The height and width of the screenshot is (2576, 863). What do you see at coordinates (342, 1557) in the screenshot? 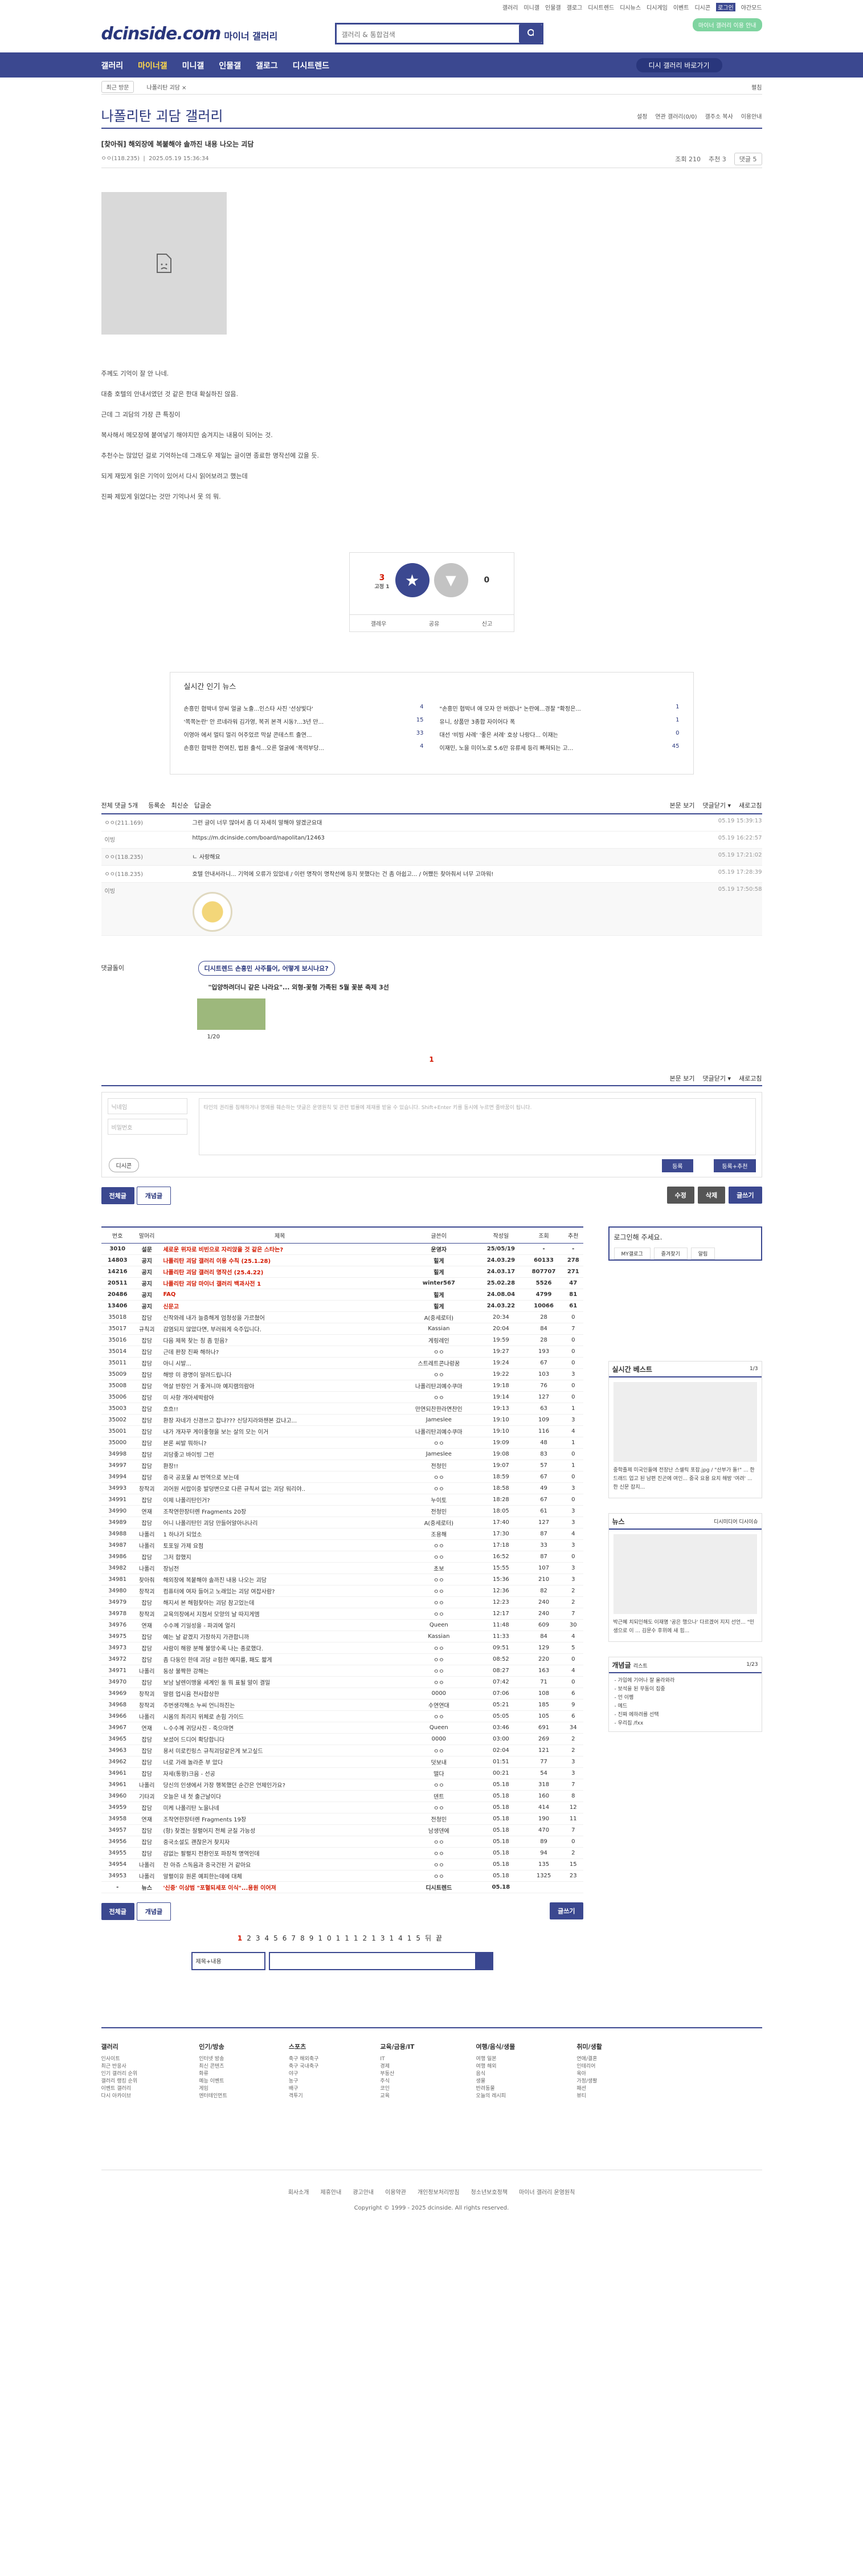
I see `table-row: 34986 잡담 그저 합했지 ㅇㅇ 16:52 87 0` at bounding box center [342, 1557].